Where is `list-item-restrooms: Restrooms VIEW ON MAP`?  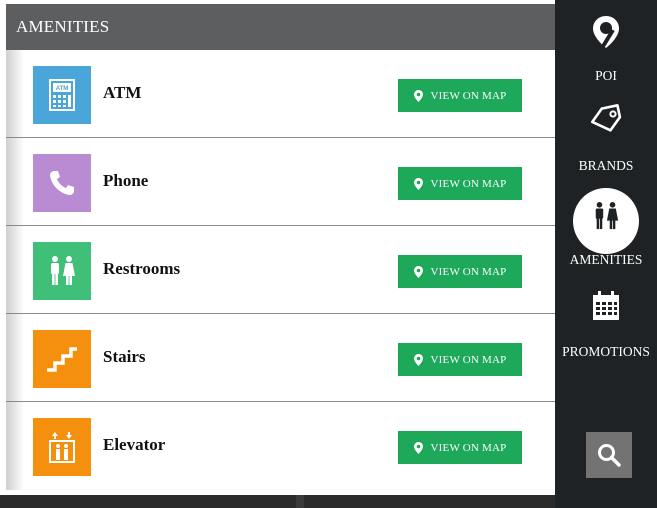
list-item-restrooms: Restrooms VIEW ON MAP is located at coordinates (280, 270).